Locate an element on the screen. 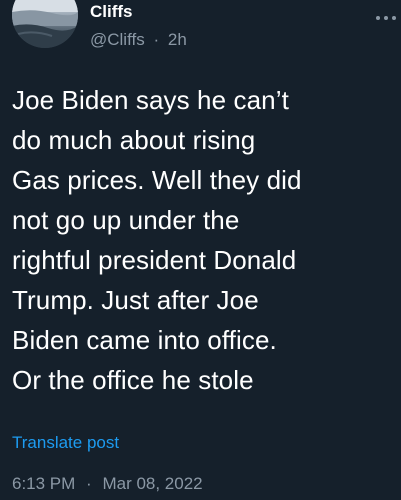 Image resolution: width=401 pixels, height=500 pixels. tweet-date: Mar 08, 2022 is located at coordinates (152, 483).